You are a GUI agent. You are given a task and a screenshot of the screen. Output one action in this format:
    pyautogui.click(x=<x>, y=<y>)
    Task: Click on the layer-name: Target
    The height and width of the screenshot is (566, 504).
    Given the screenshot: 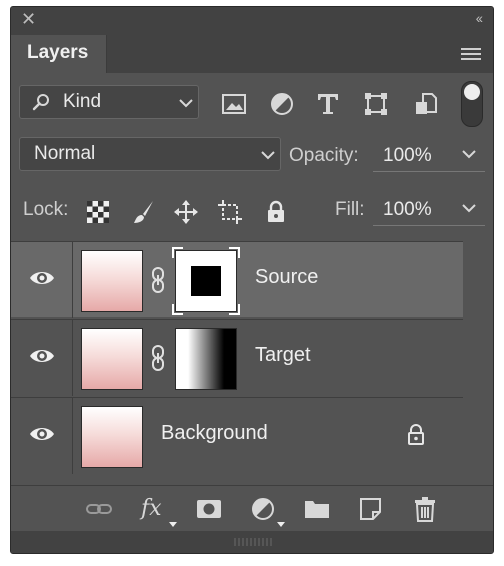 What is the action you would take?
    pyautogui.click(x=283, y=355)
    